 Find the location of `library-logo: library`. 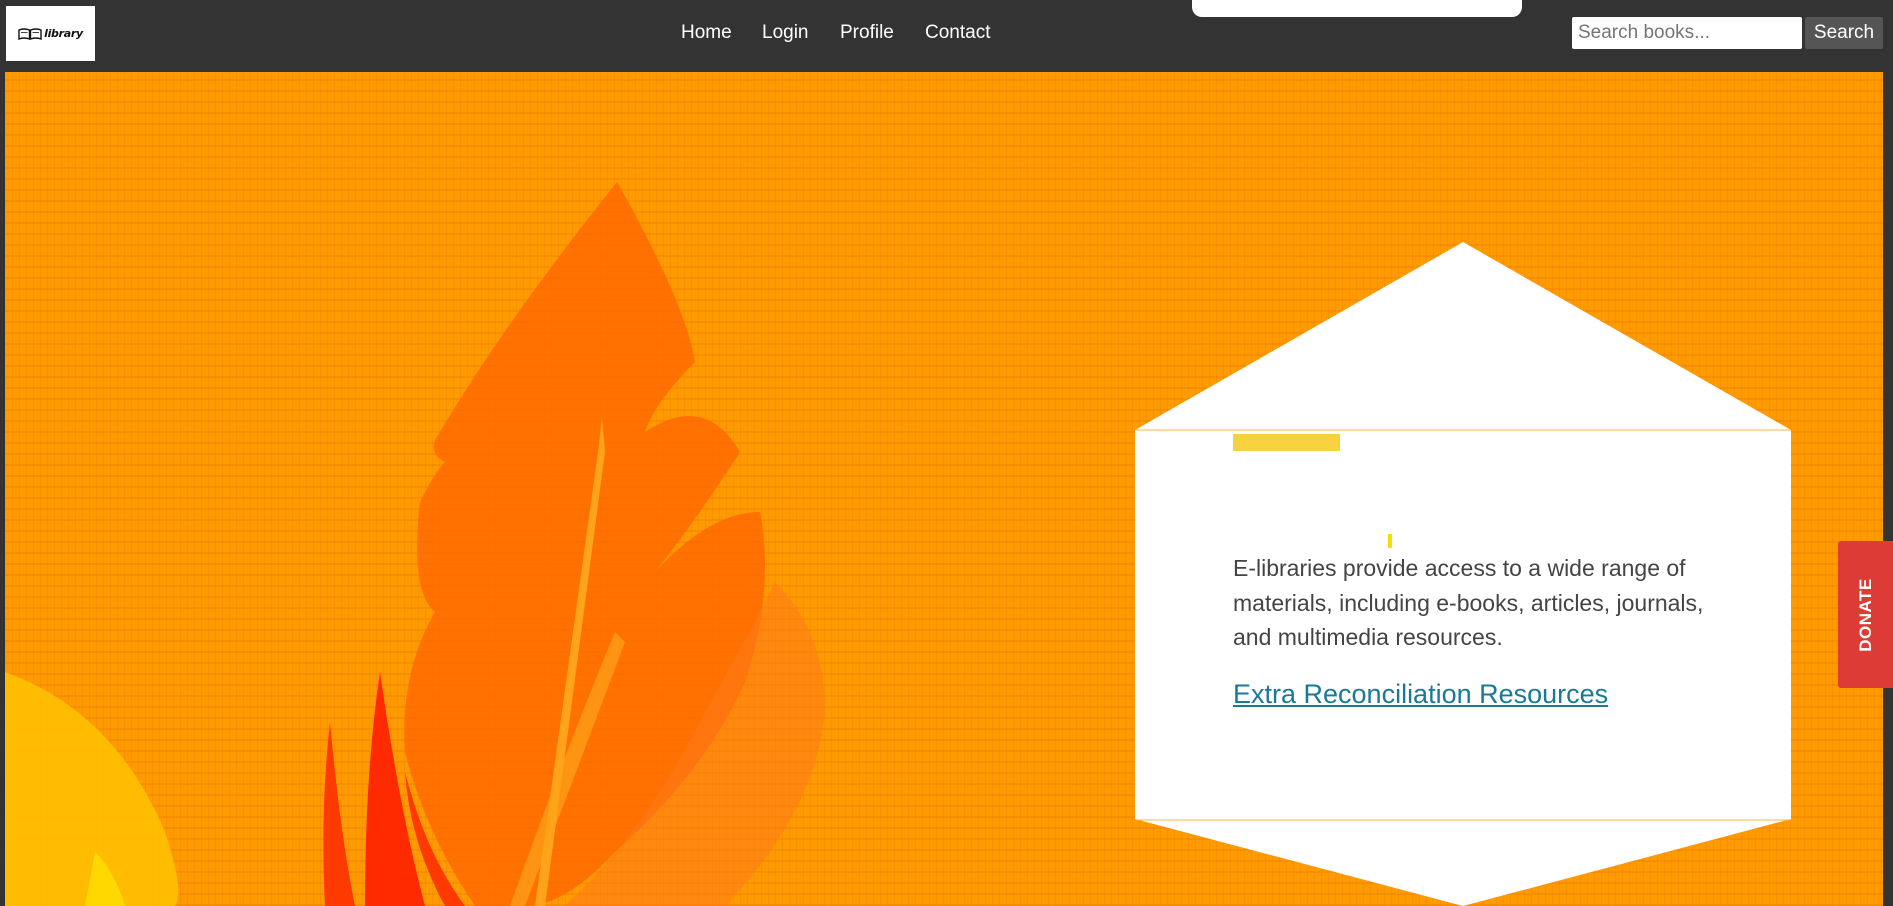

library-logo: library is located at coordinates (50, 33).